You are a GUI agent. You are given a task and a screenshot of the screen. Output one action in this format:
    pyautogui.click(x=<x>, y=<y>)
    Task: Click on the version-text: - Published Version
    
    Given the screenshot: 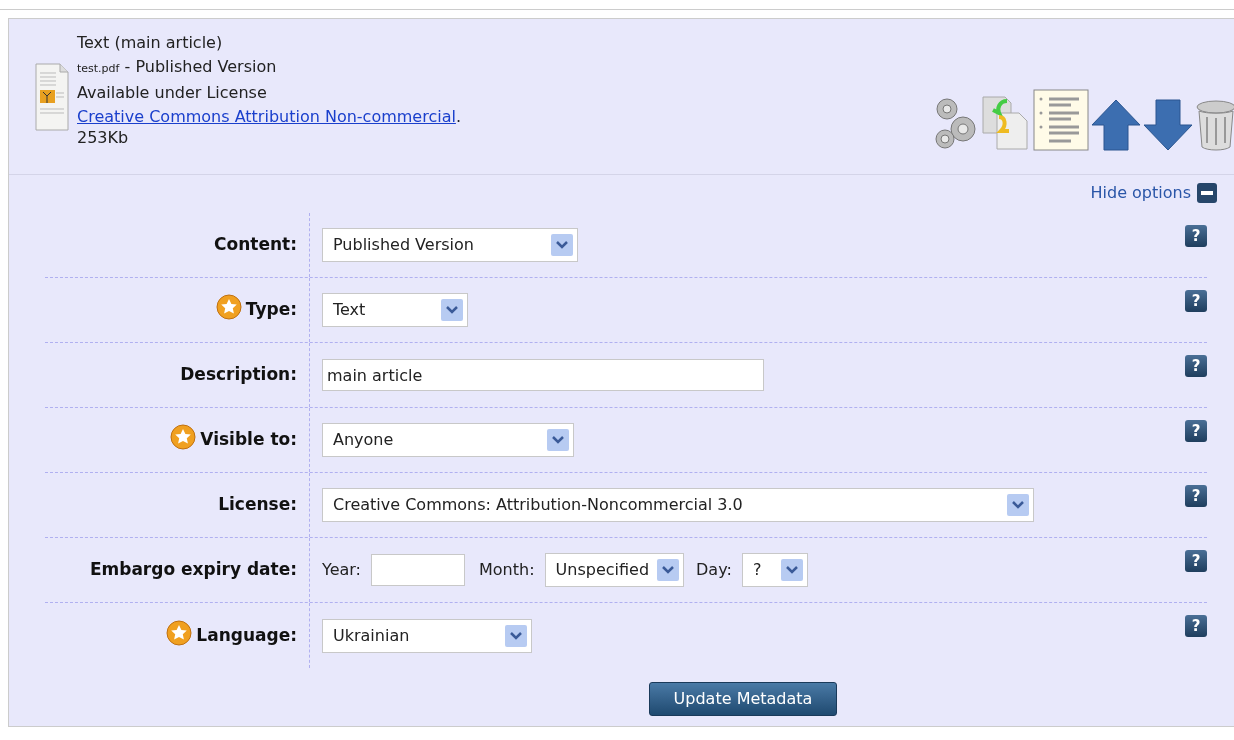 What is the action you would take?
    pyautogui.click(x=200, y=67)
    